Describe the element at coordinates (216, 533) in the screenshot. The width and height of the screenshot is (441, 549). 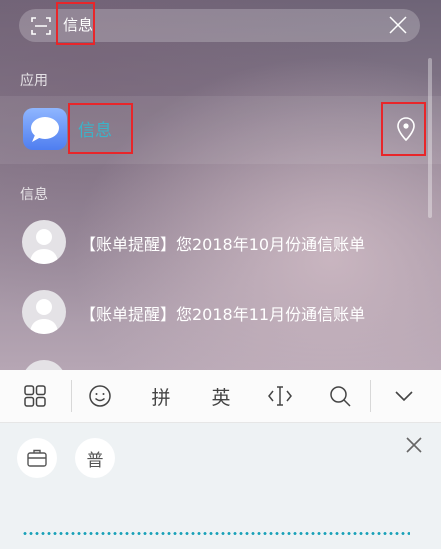
I see `voice-input-indicator` at that location.